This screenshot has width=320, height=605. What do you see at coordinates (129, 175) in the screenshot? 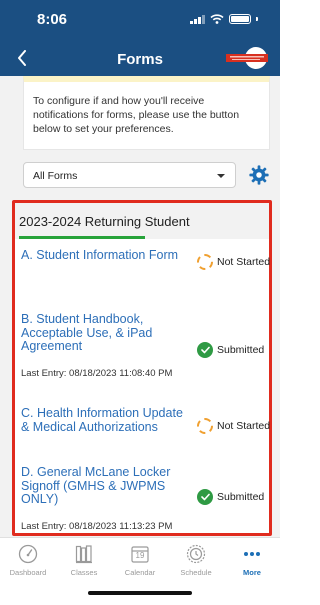
I see `forms-filter-dropdown: All Forms` at bounding box center [129, 175].